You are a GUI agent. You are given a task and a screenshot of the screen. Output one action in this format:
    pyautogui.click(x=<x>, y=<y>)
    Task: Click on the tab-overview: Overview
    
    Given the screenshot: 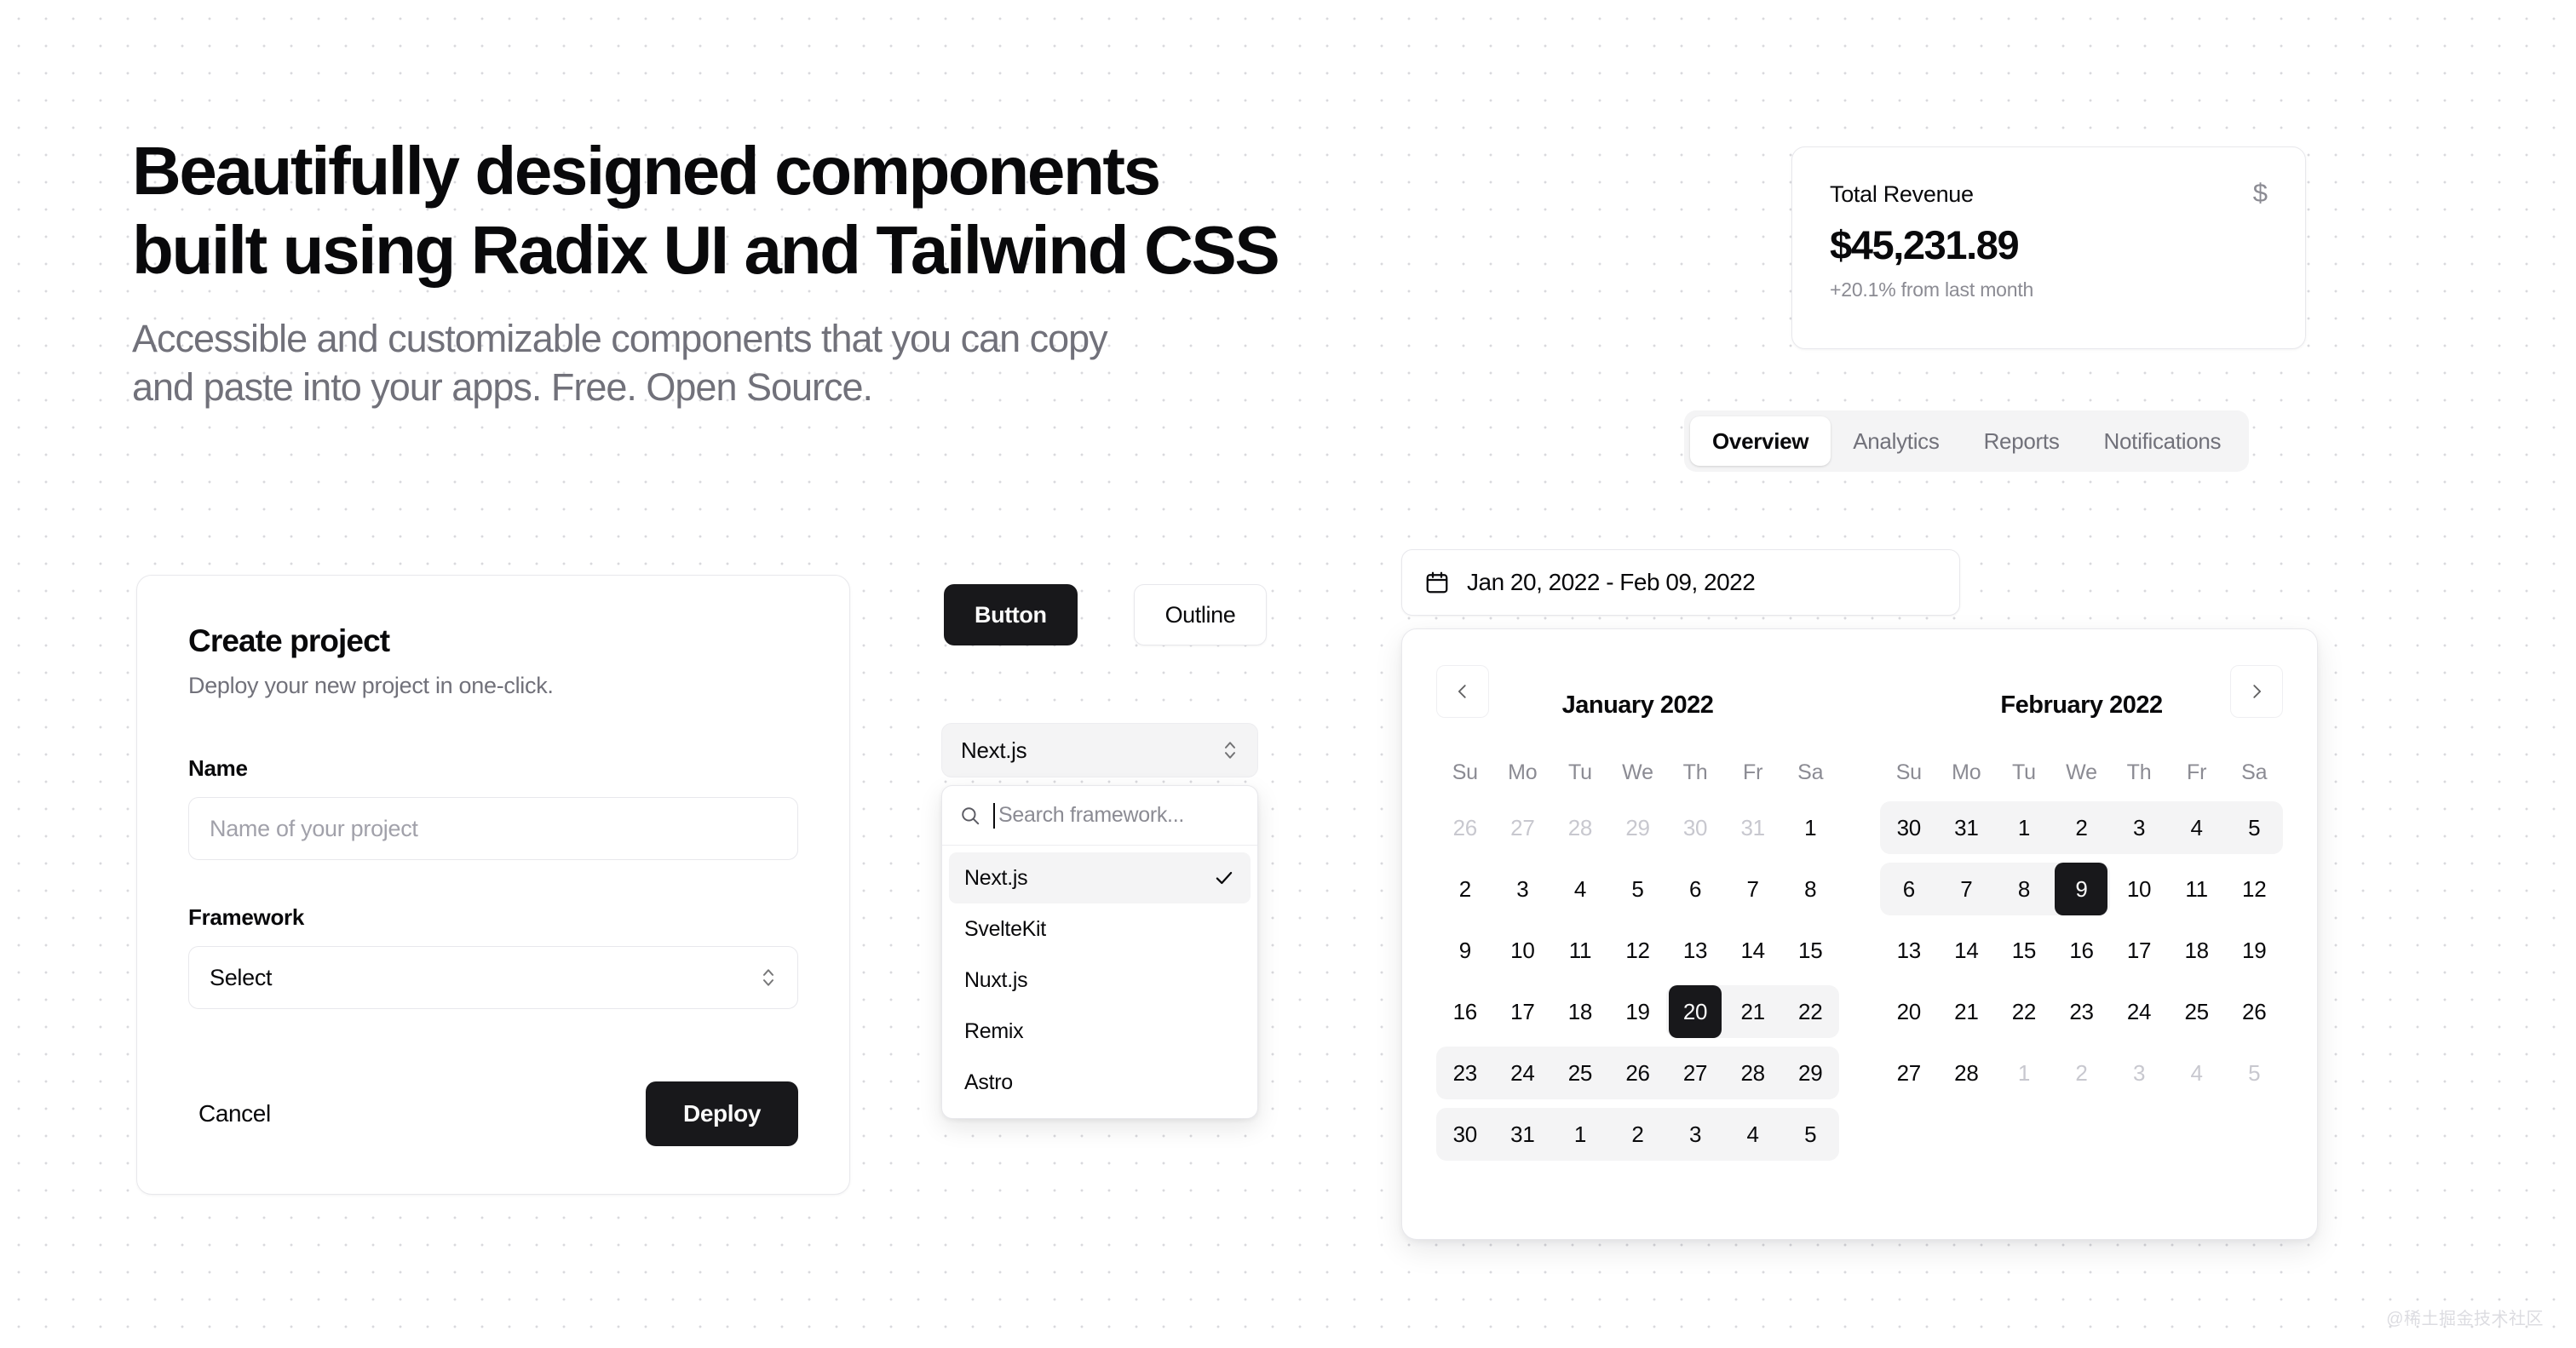 What is the action you would take?
    pyautogui.click(x=1761, y=441)
    